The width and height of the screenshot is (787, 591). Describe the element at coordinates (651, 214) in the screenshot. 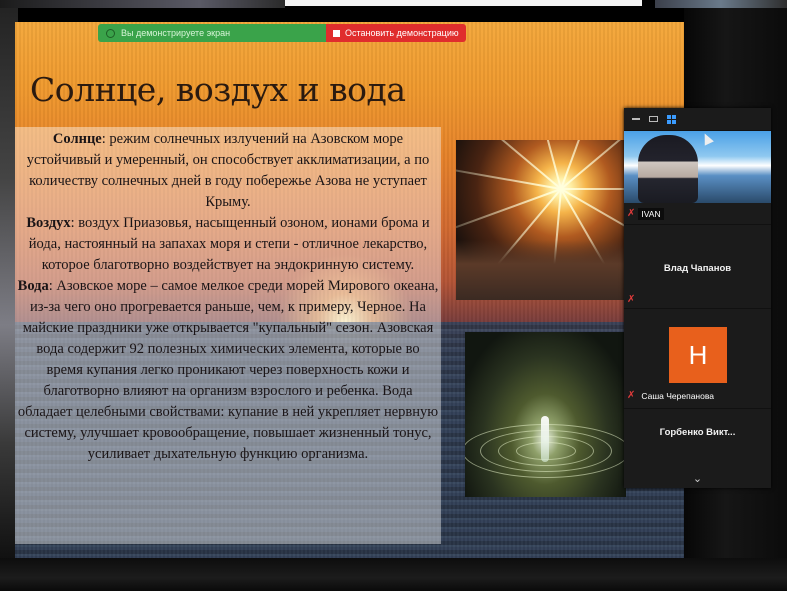

I see `participant-name: IVAN` at that location.